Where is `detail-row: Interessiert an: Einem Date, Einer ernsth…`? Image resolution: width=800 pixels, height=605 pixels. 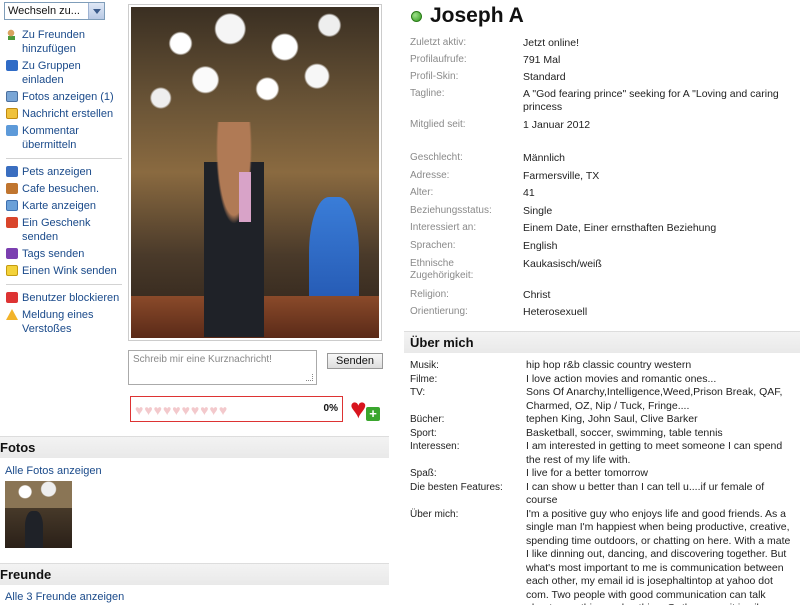 detail-row: Interessiert an: Einem Date, Einer ernsth… is located at coordinates (605, 231).